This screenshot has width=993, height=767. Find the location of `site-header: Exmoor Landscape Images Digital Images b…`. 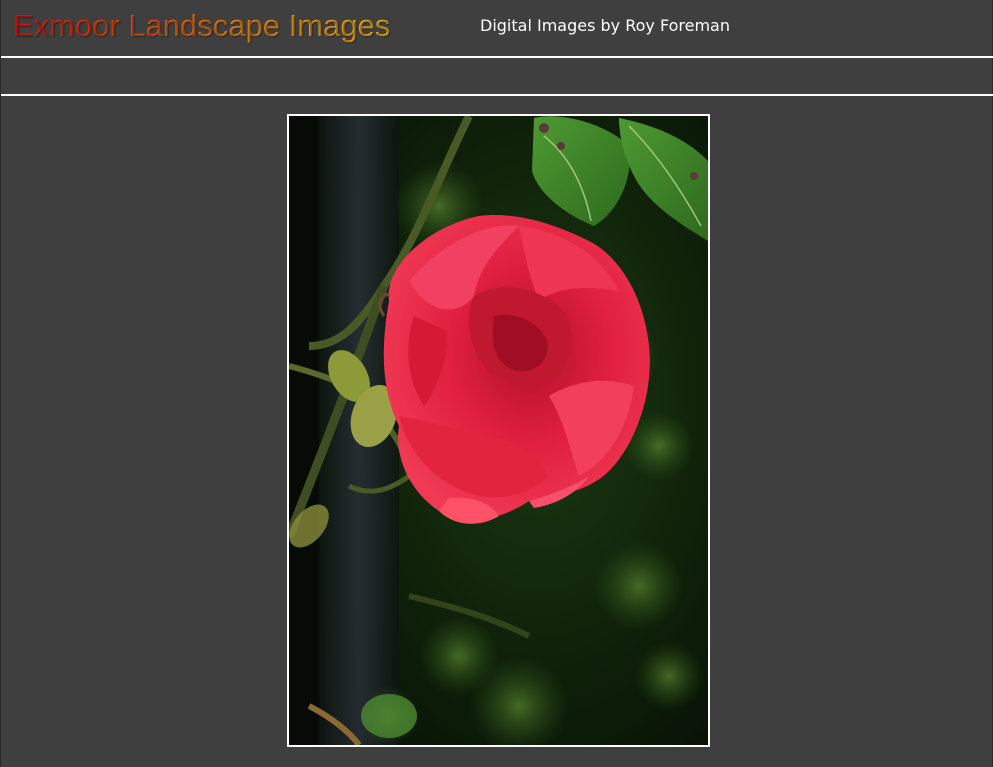

site-header: Exmoor Landscape Images Digital Images b… is located at coordinates (497, 29).